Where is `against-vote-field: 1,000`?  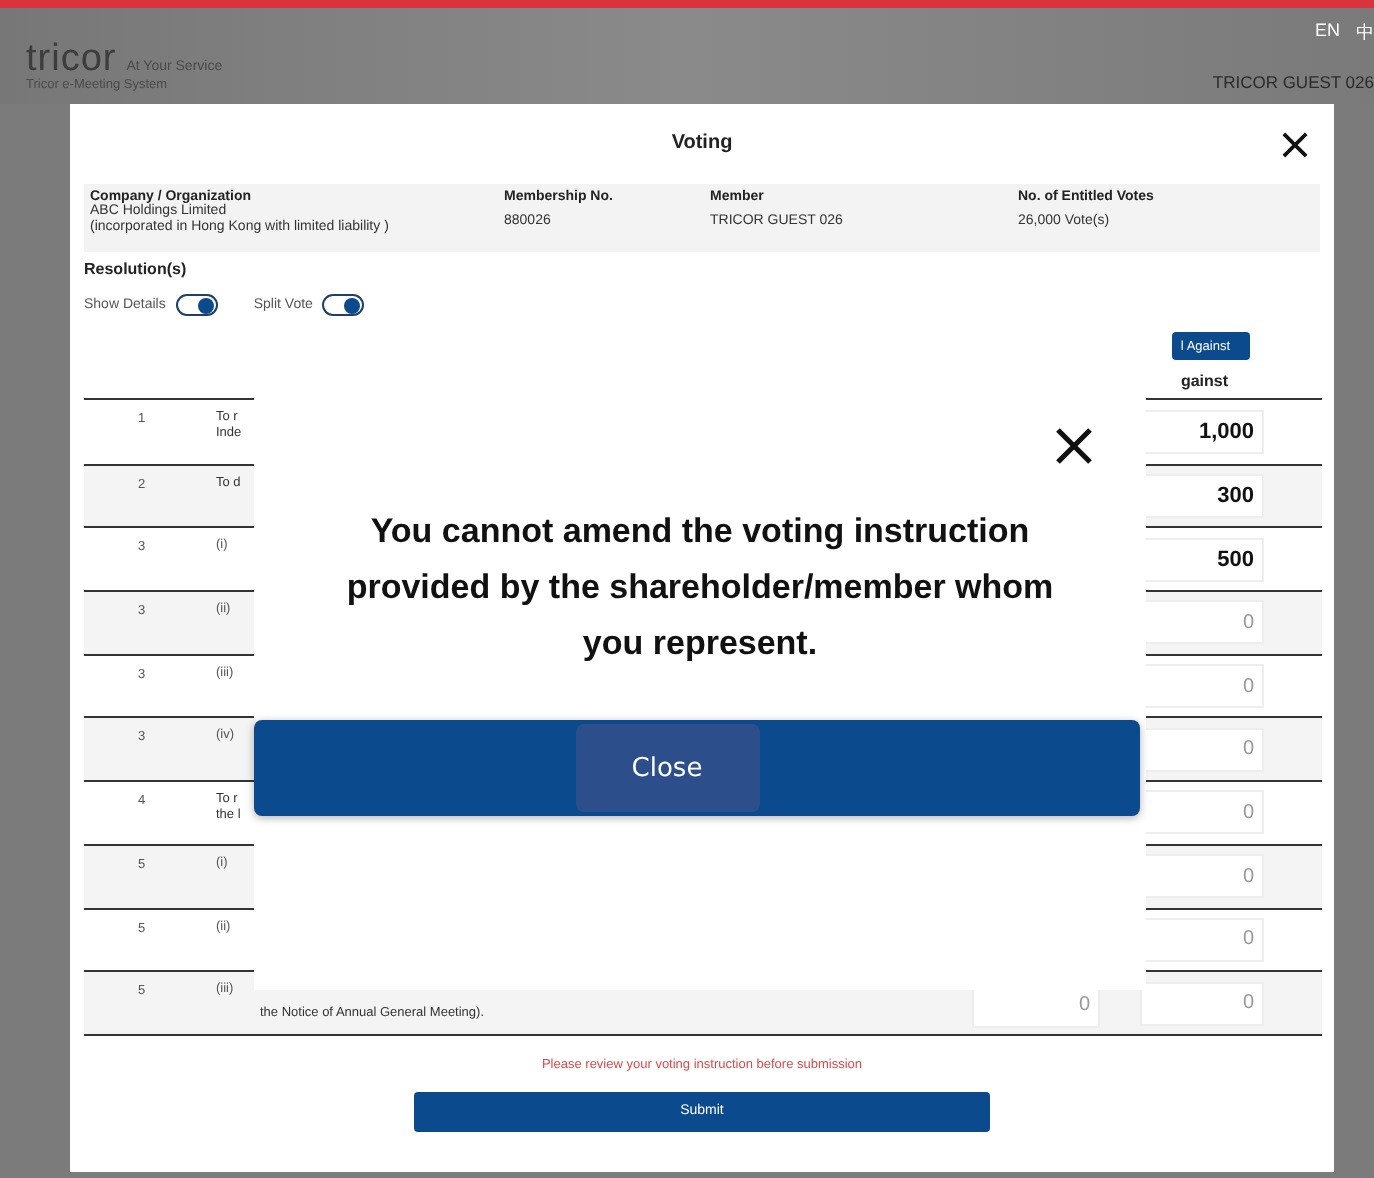
against-vote-field: 1,000 is located at coordinates (1202, 431).